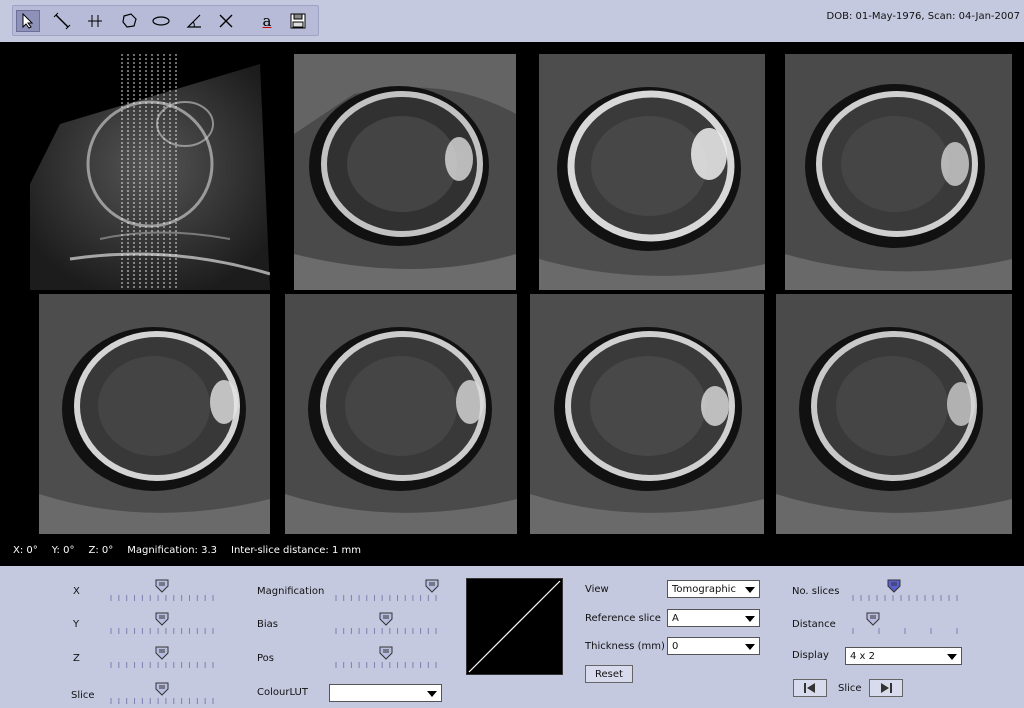  I want to click on slice-slider, so click(162, 693).